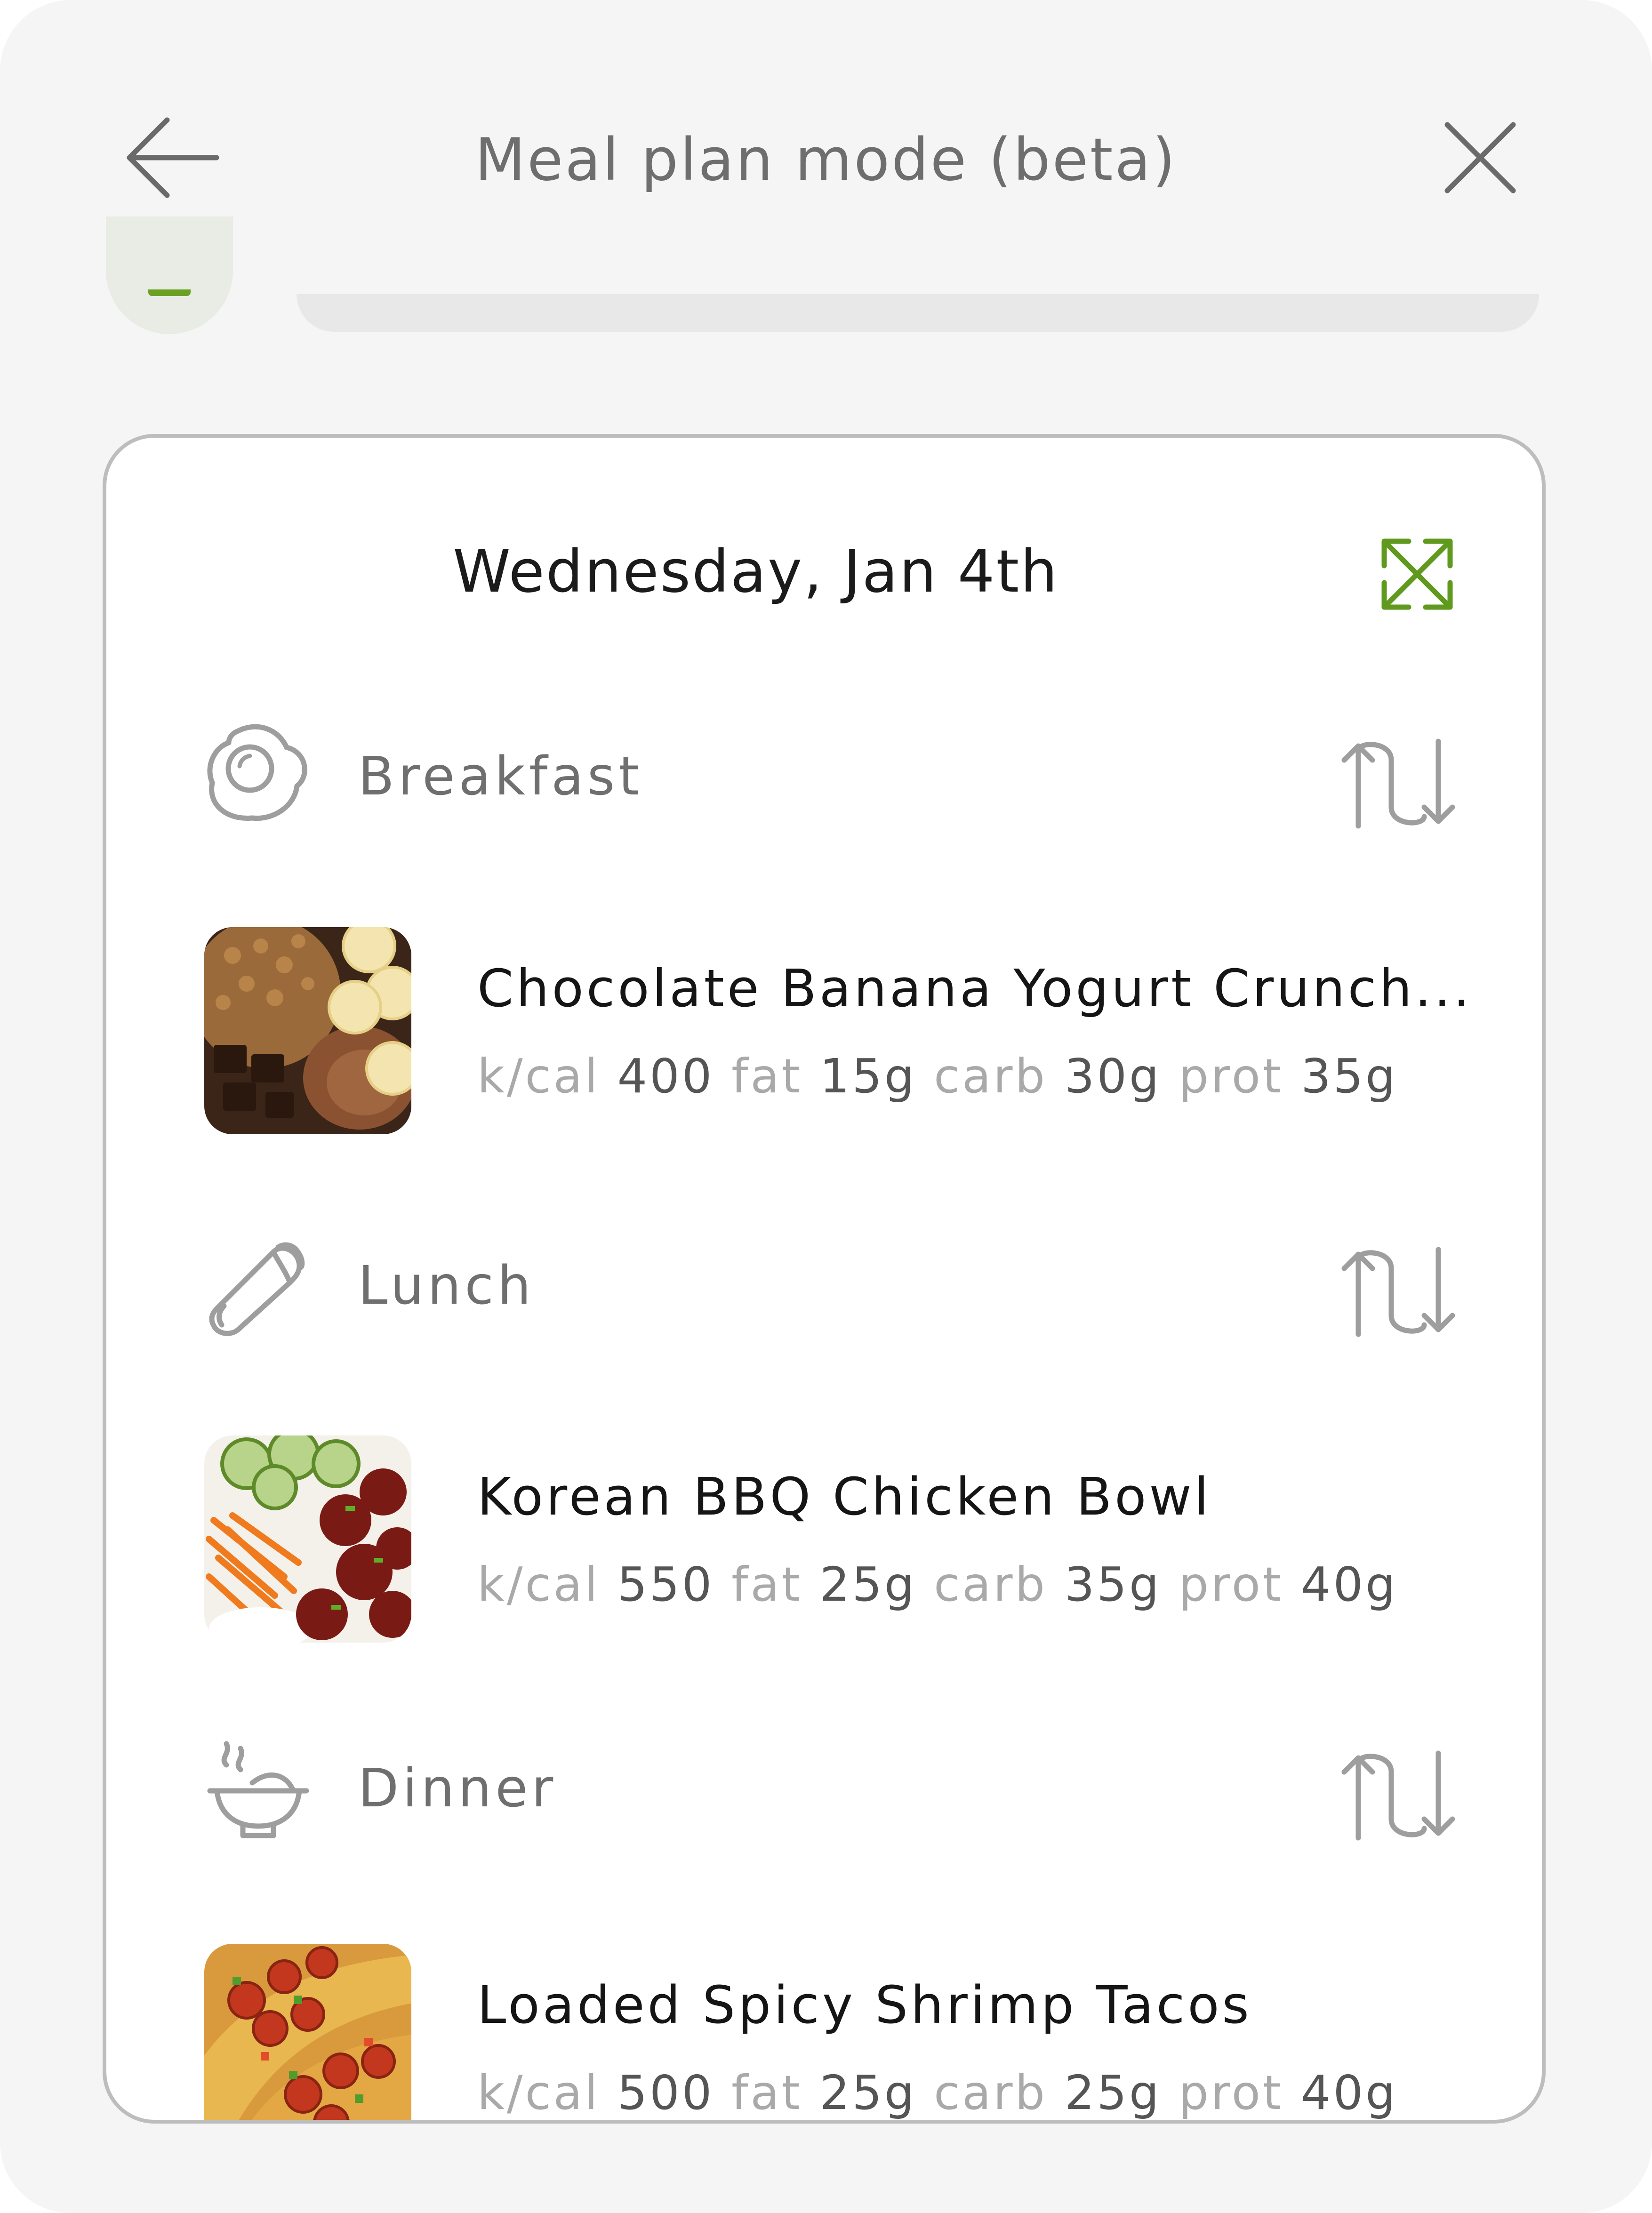 The height and width of the screenshot is (2213, 1652). I want to click on day-date: Wednesday, Jan 4th, so click(756, 572).